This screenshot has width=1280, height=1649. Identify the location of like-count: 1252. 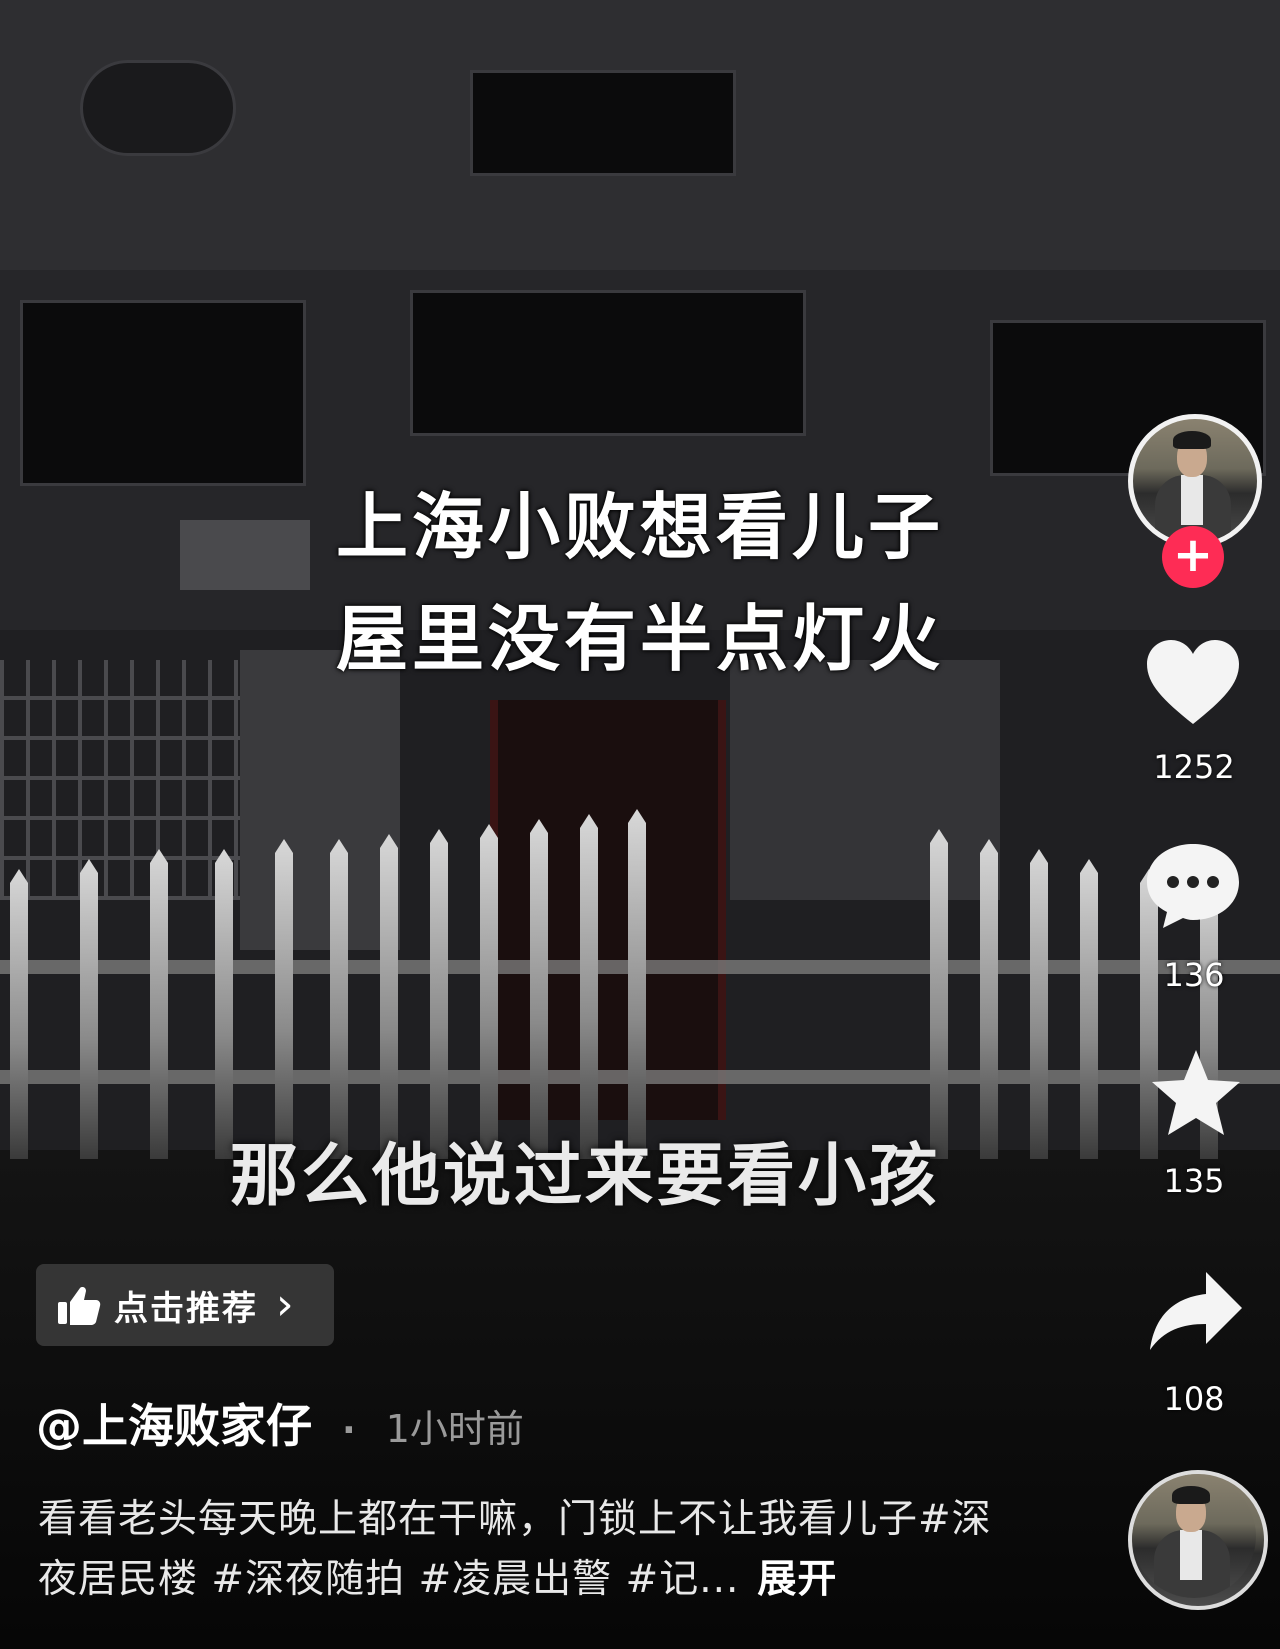
(1194, 767).